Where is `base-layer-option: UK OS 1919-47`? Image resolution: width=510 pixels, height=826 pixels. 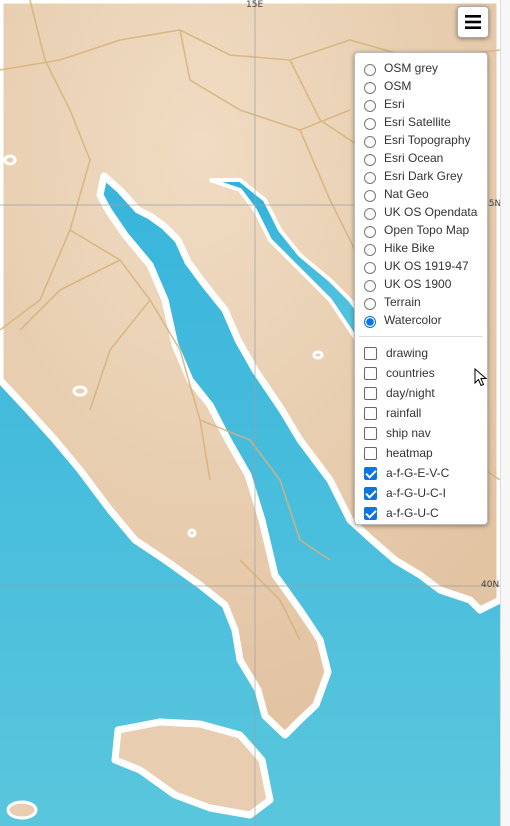 base-layer-option: UK OS 1919-47 is located at coordinates (421, 266).